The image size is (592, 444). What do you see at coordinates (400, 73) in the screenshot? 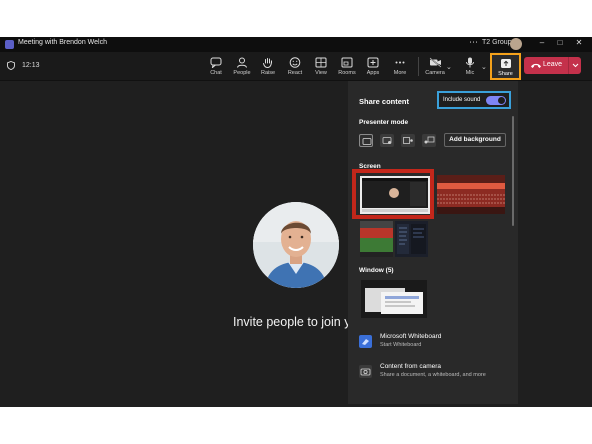
I see `more-label: More` at bounding box center [400, 73].